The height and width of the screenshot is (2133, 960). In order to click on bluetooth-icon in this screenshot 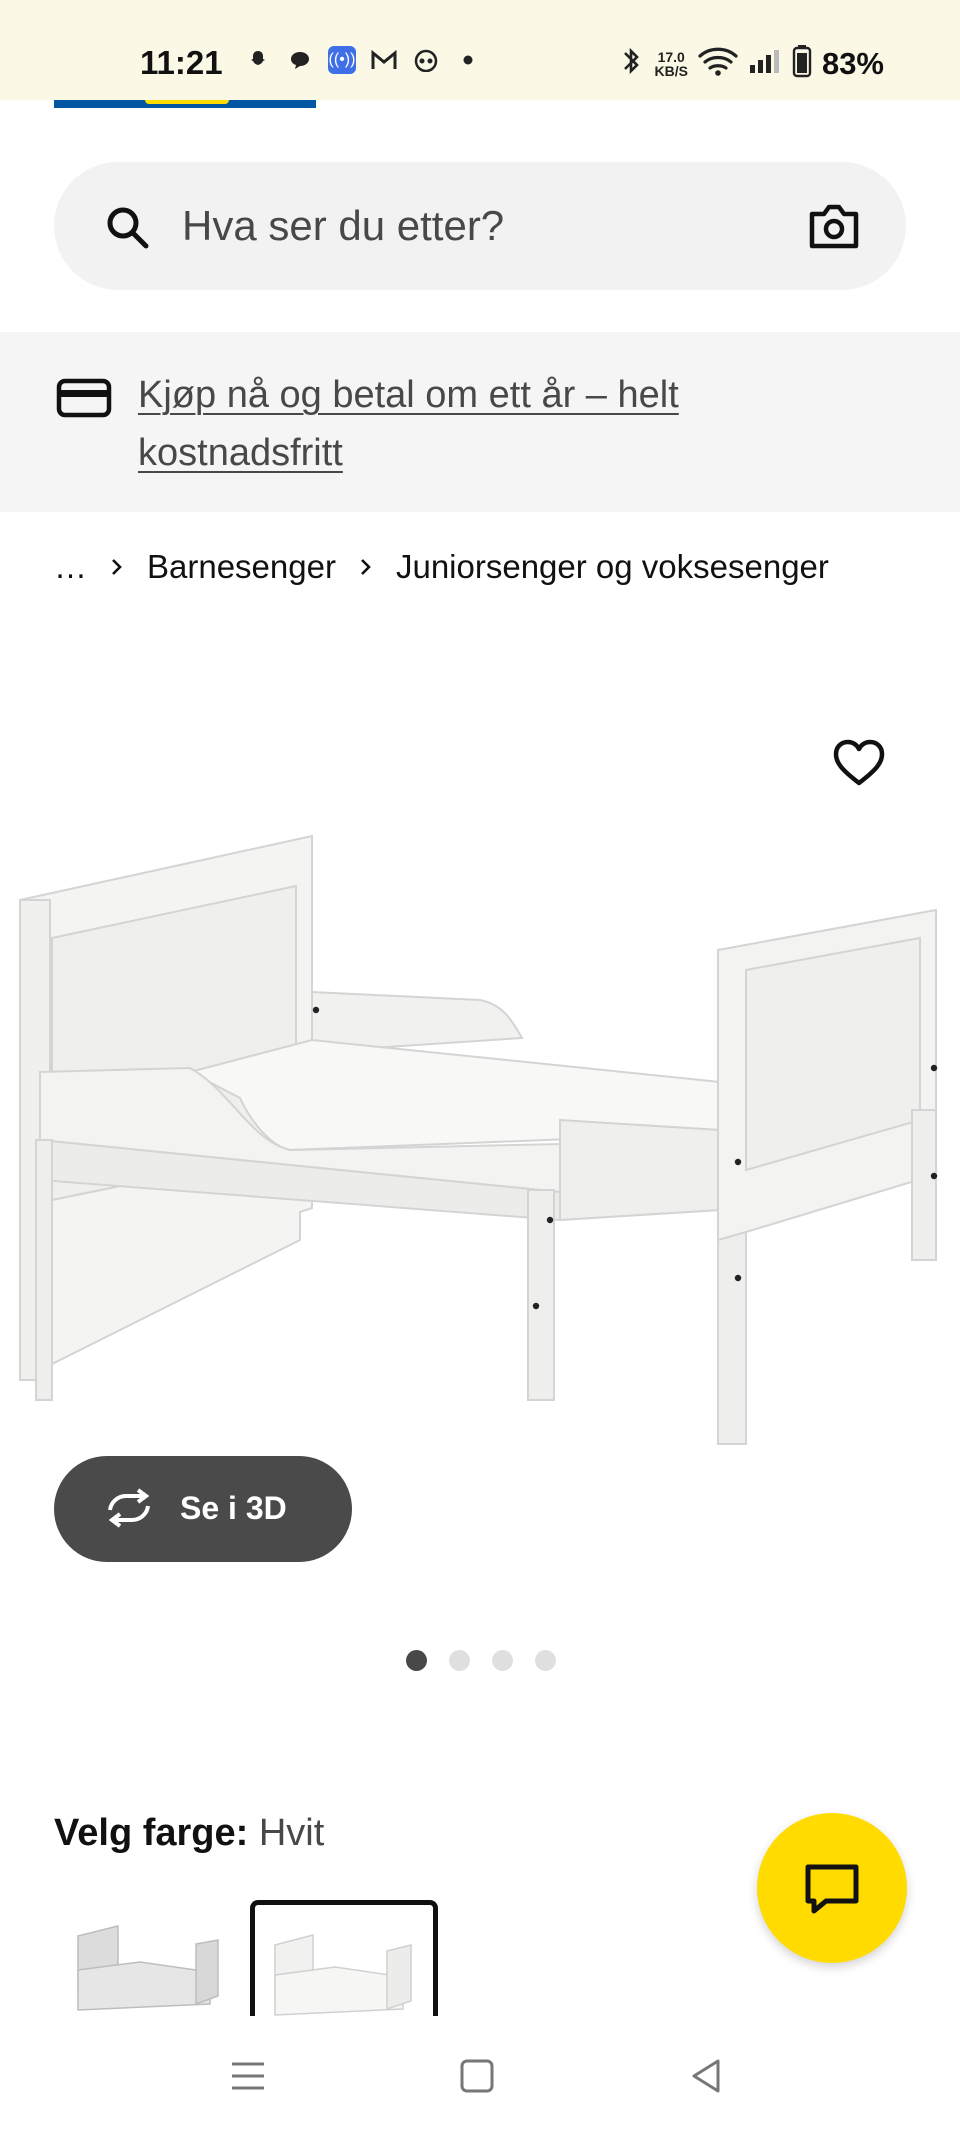, I will do `click(631, 63)`.